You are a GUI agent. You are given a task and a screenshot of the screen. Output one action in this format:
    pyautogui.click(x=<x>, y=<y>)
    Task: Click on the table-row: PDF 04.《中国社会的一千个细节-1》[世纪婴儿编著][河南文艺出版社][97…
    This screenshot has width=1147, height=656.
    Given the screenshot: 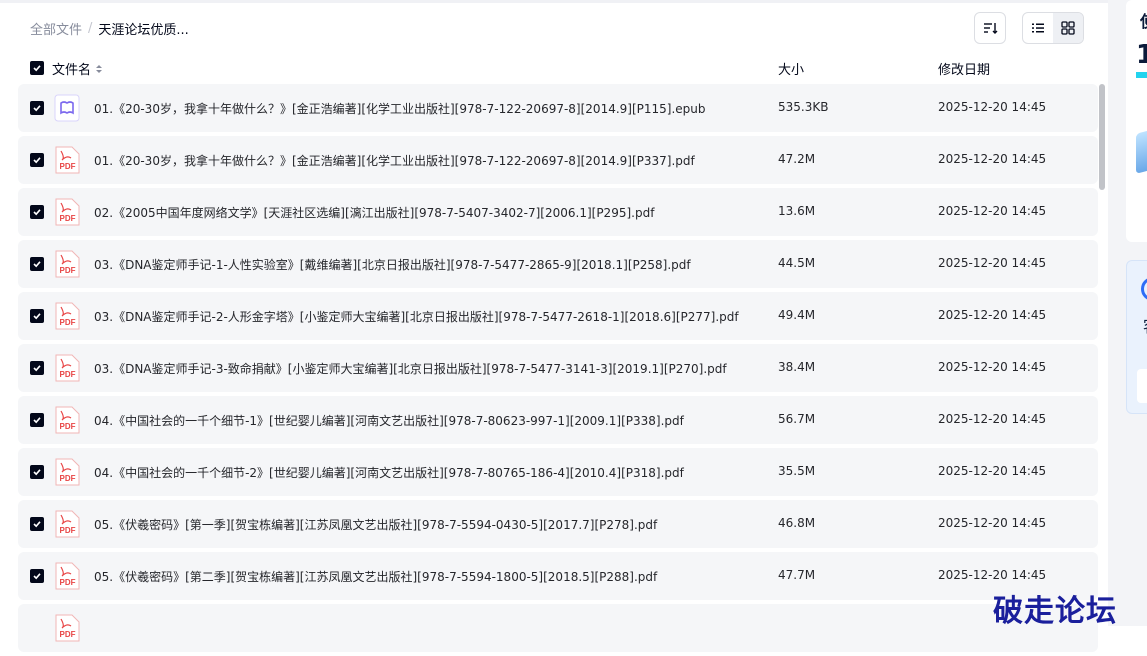 What is the action you would take?
    pyautogui.click(x=558, y=420)
    